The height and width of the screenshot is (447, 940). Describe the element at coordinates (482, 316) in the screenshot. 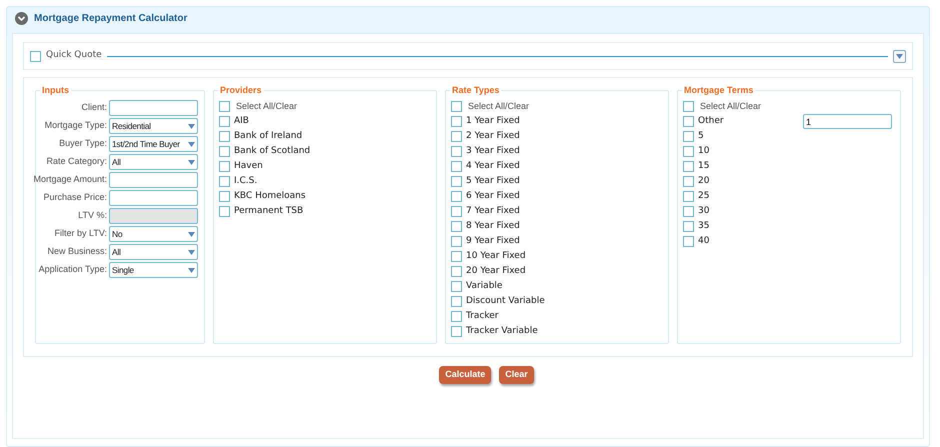

I see `checkbox-label: Tracker` at that location.